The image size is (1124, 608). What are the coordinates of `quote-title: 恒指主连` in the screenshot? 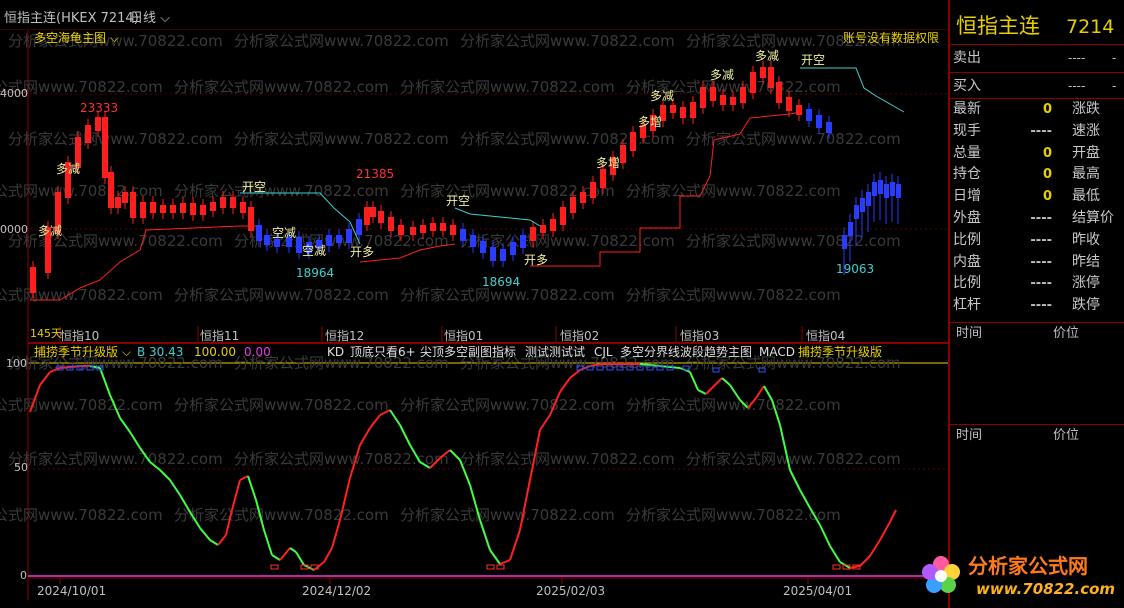 It's located at (998, 26).